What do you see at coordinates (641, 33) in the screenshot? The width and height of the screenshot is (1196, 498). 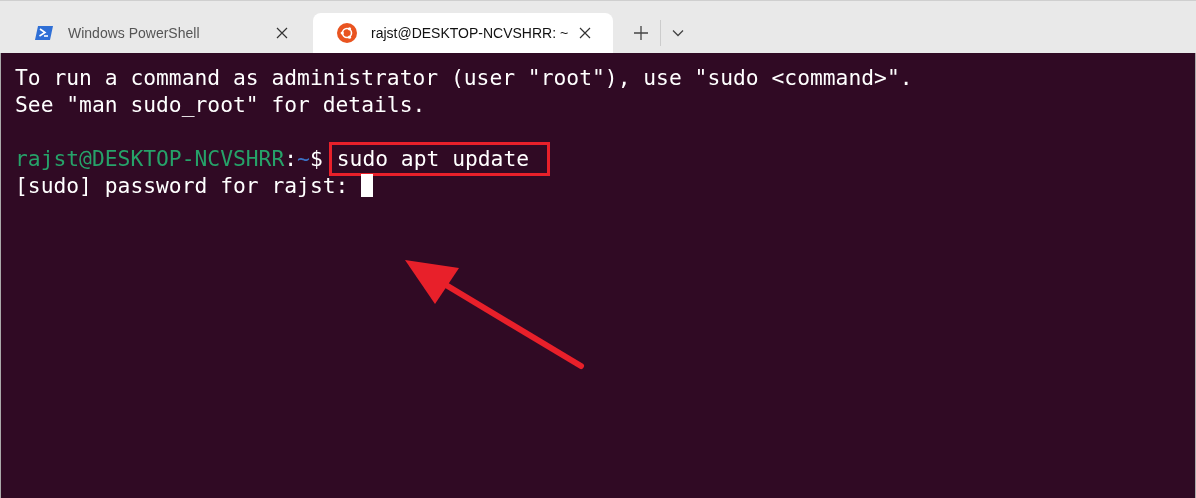 I see `new-tab-icon` at bounding box center [641, 33].